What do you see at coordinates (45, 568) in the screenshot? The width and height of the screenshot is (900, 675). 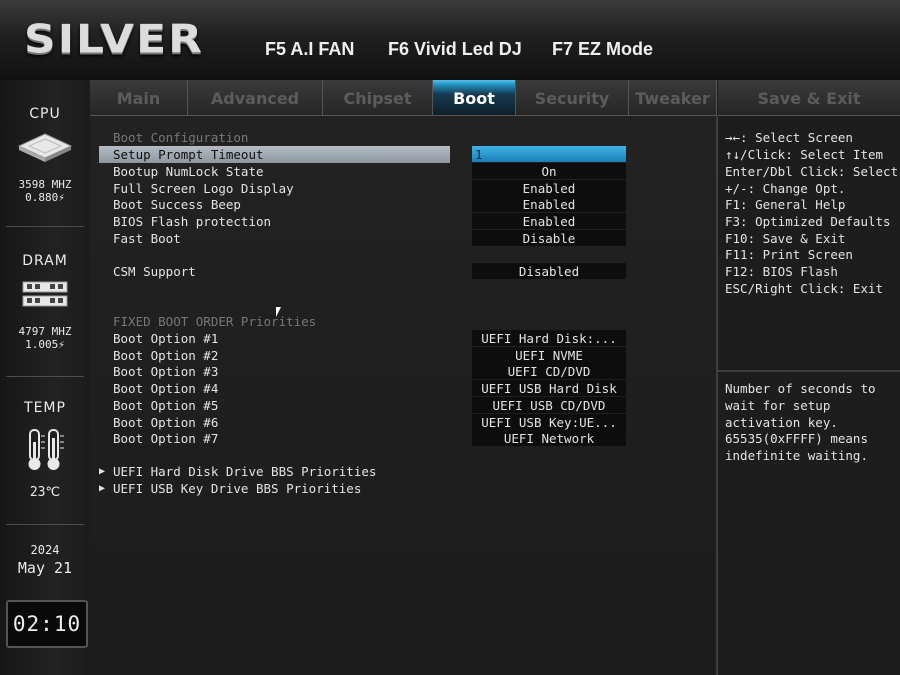 I see `date-month-day: May 21` at bounding box center [45, 568].